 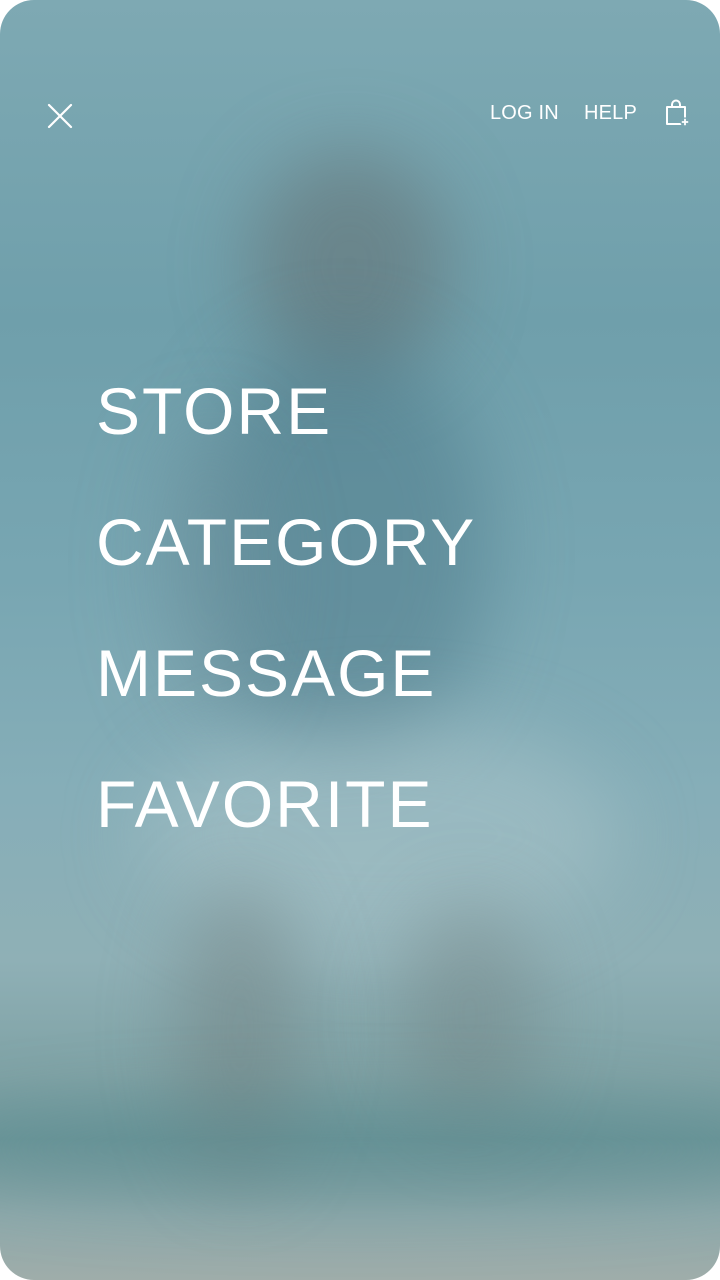 I want to click on close-button, so click(x=60, y=115).